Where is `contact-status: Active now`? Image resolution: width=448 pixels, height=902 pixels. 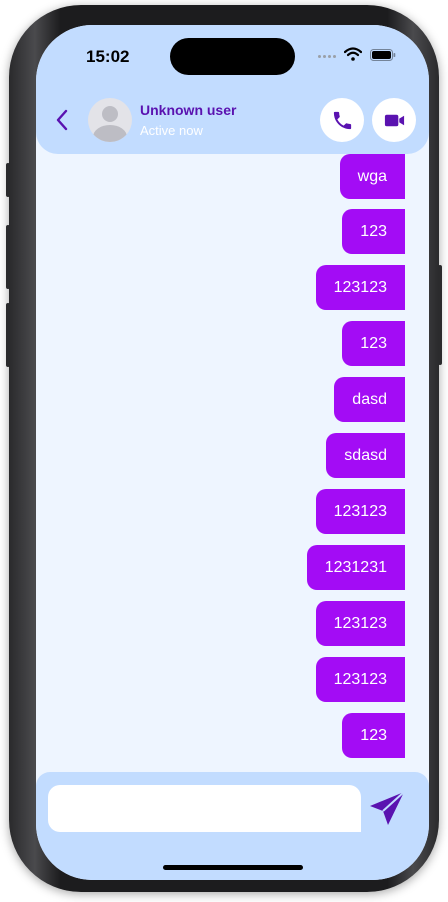 contact-status: Active now is located at coordinates (171, 130).